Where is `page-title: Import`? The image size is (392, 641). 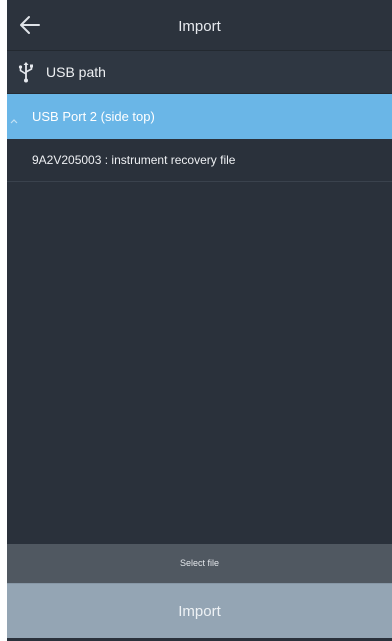 page-title: Import is located at coordinates (199, 26).